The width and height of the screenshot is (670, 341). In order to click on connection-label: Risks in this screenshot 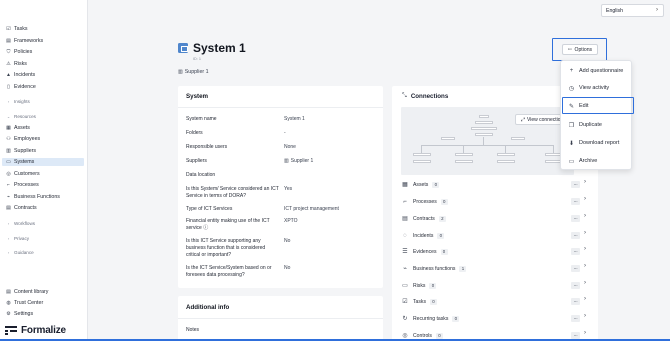, I will do `click(419, 285)`.